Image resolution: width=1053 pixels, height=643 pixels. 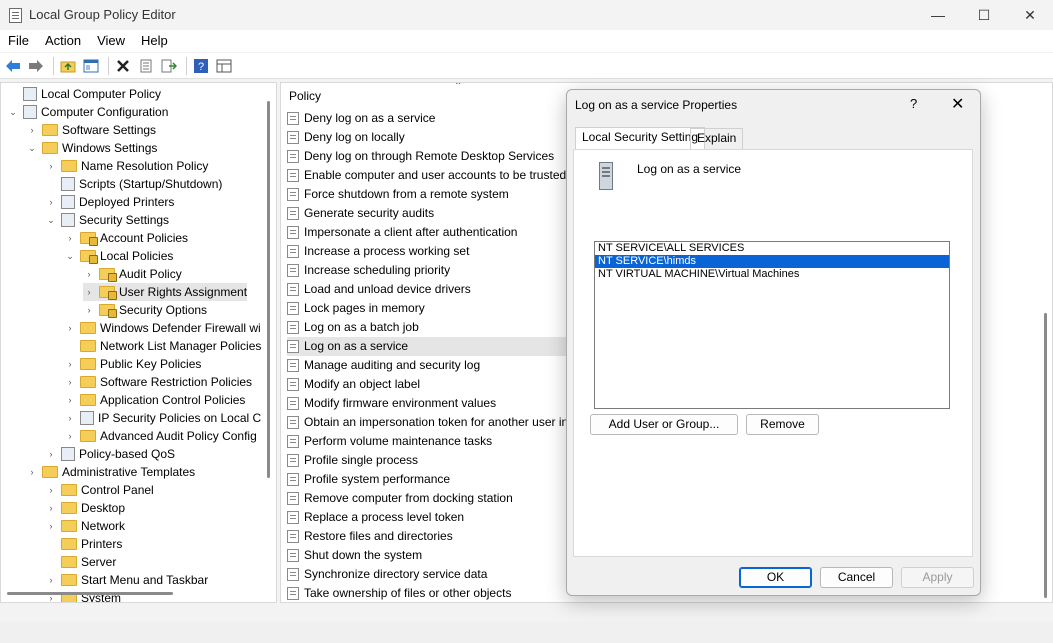 I want to click on tree-item: › IP Security Policies on Local C, so click(x=162, y=418).